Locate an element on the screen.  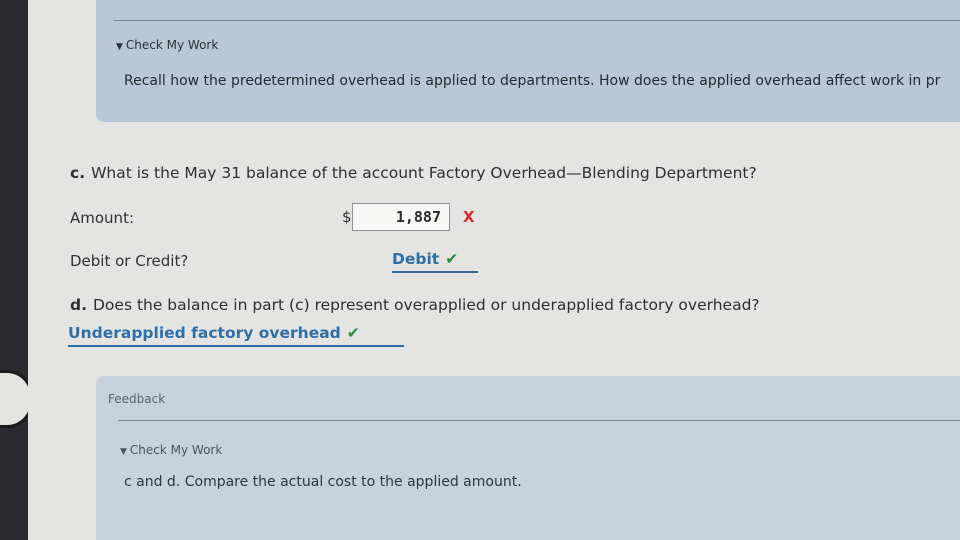
currency-symbol: $ is located at coordinates (347, 217).